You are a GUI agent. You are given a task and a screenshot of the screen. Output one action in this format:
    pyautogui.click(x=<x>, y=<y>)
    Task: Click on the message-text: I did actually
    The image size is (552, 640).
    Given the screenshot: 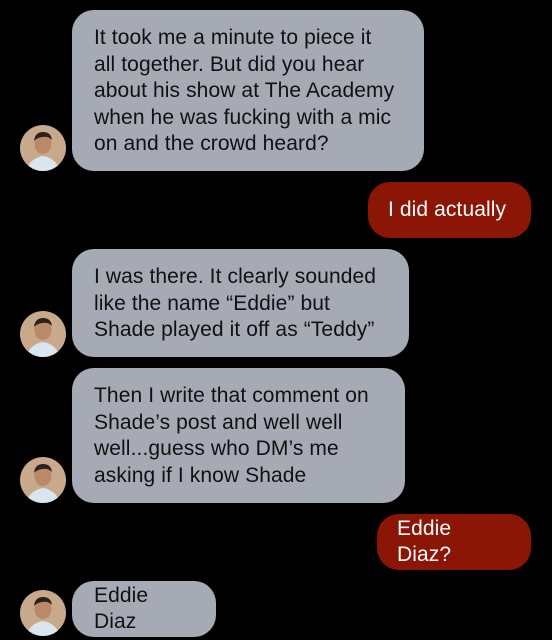 What is the action you would take?
    pyautogui.click(x=447, y=209)
    